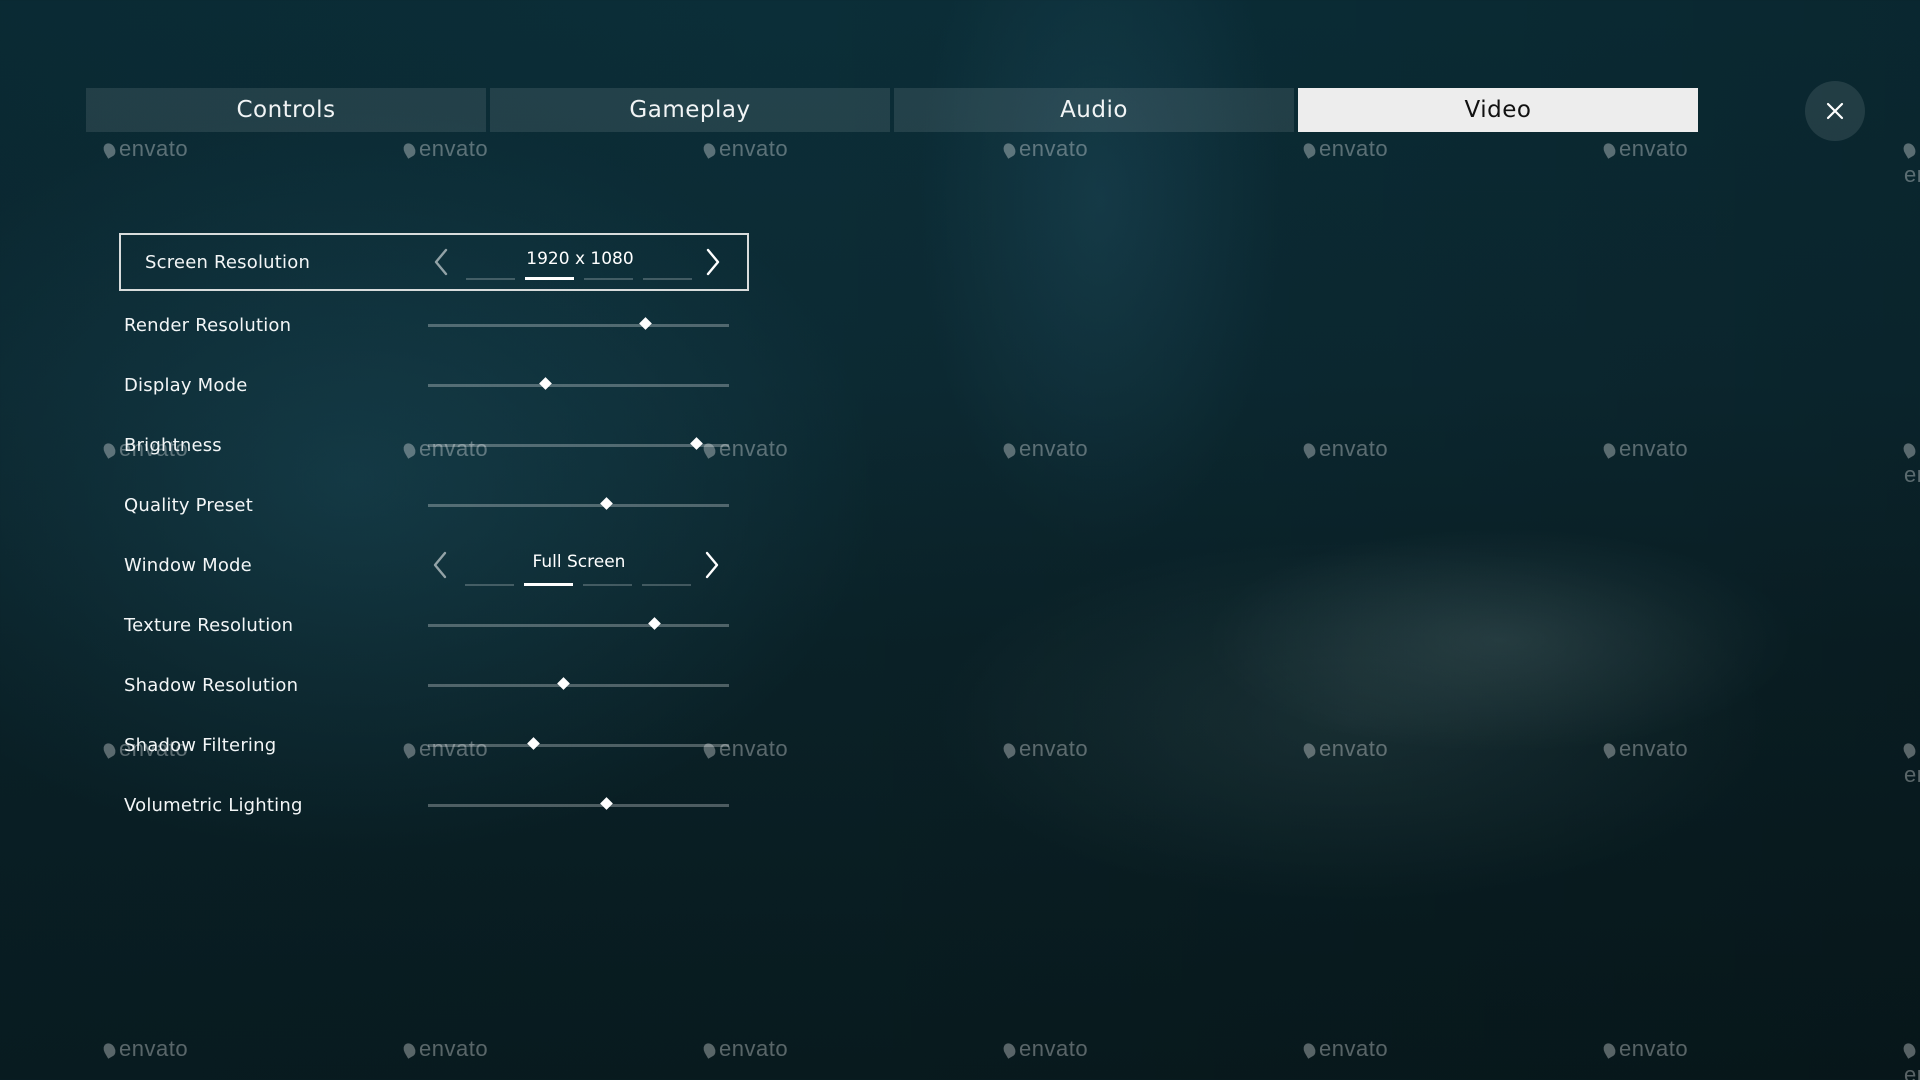 This screenshot has height=1080, width=1920. Describe the element at coordinates (434, 262) in the screenshot. I see `setting-row-screen-resolution: Screen Resolution 1920 x 1080` at that location.